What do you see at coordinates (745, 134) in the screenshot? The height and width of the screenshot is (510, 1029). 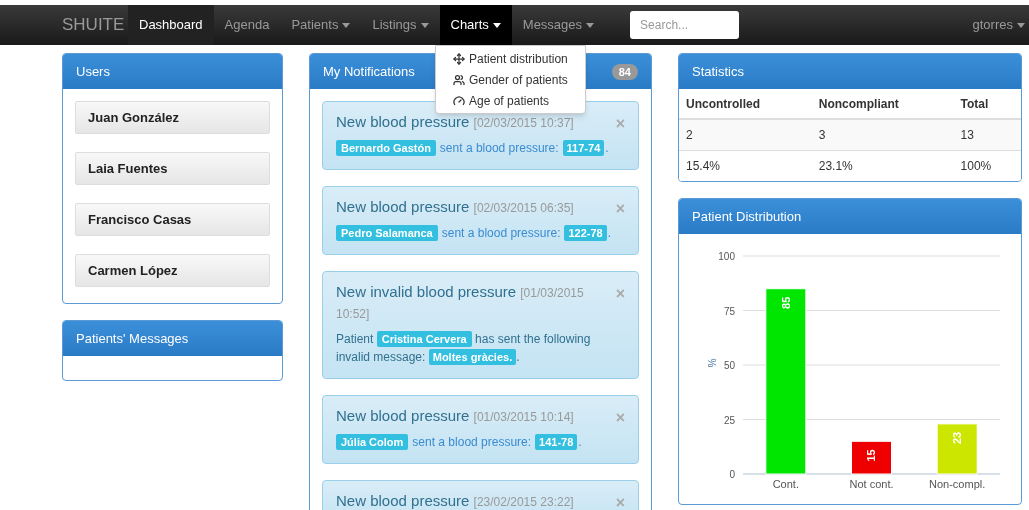 I see `table-cell: 2` at bounding box center [745, 134].